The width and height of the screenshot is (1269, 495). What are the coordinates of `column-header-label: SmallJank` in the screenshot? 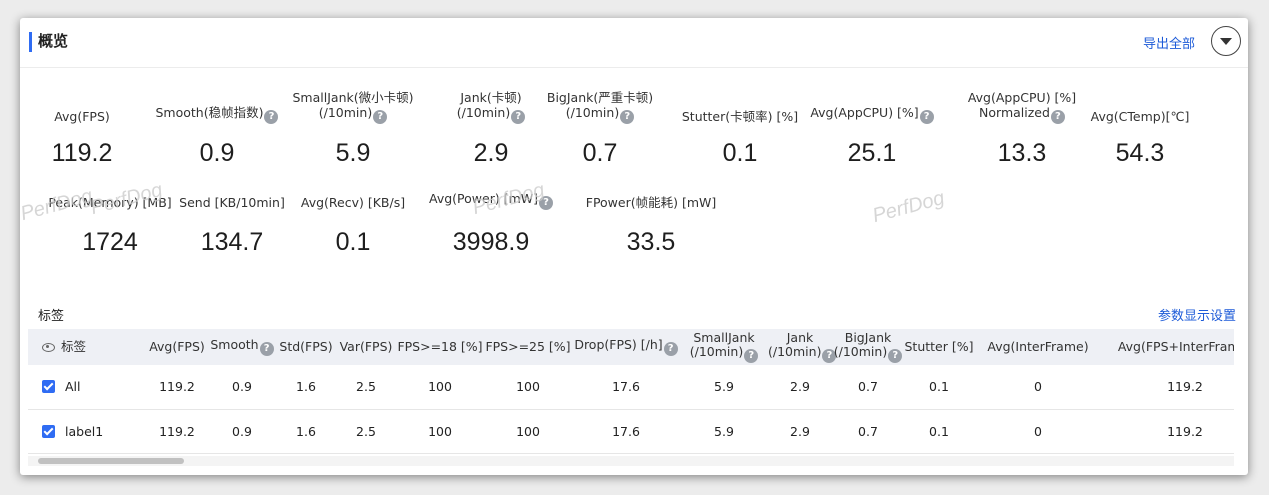 It's located at (724, 337).